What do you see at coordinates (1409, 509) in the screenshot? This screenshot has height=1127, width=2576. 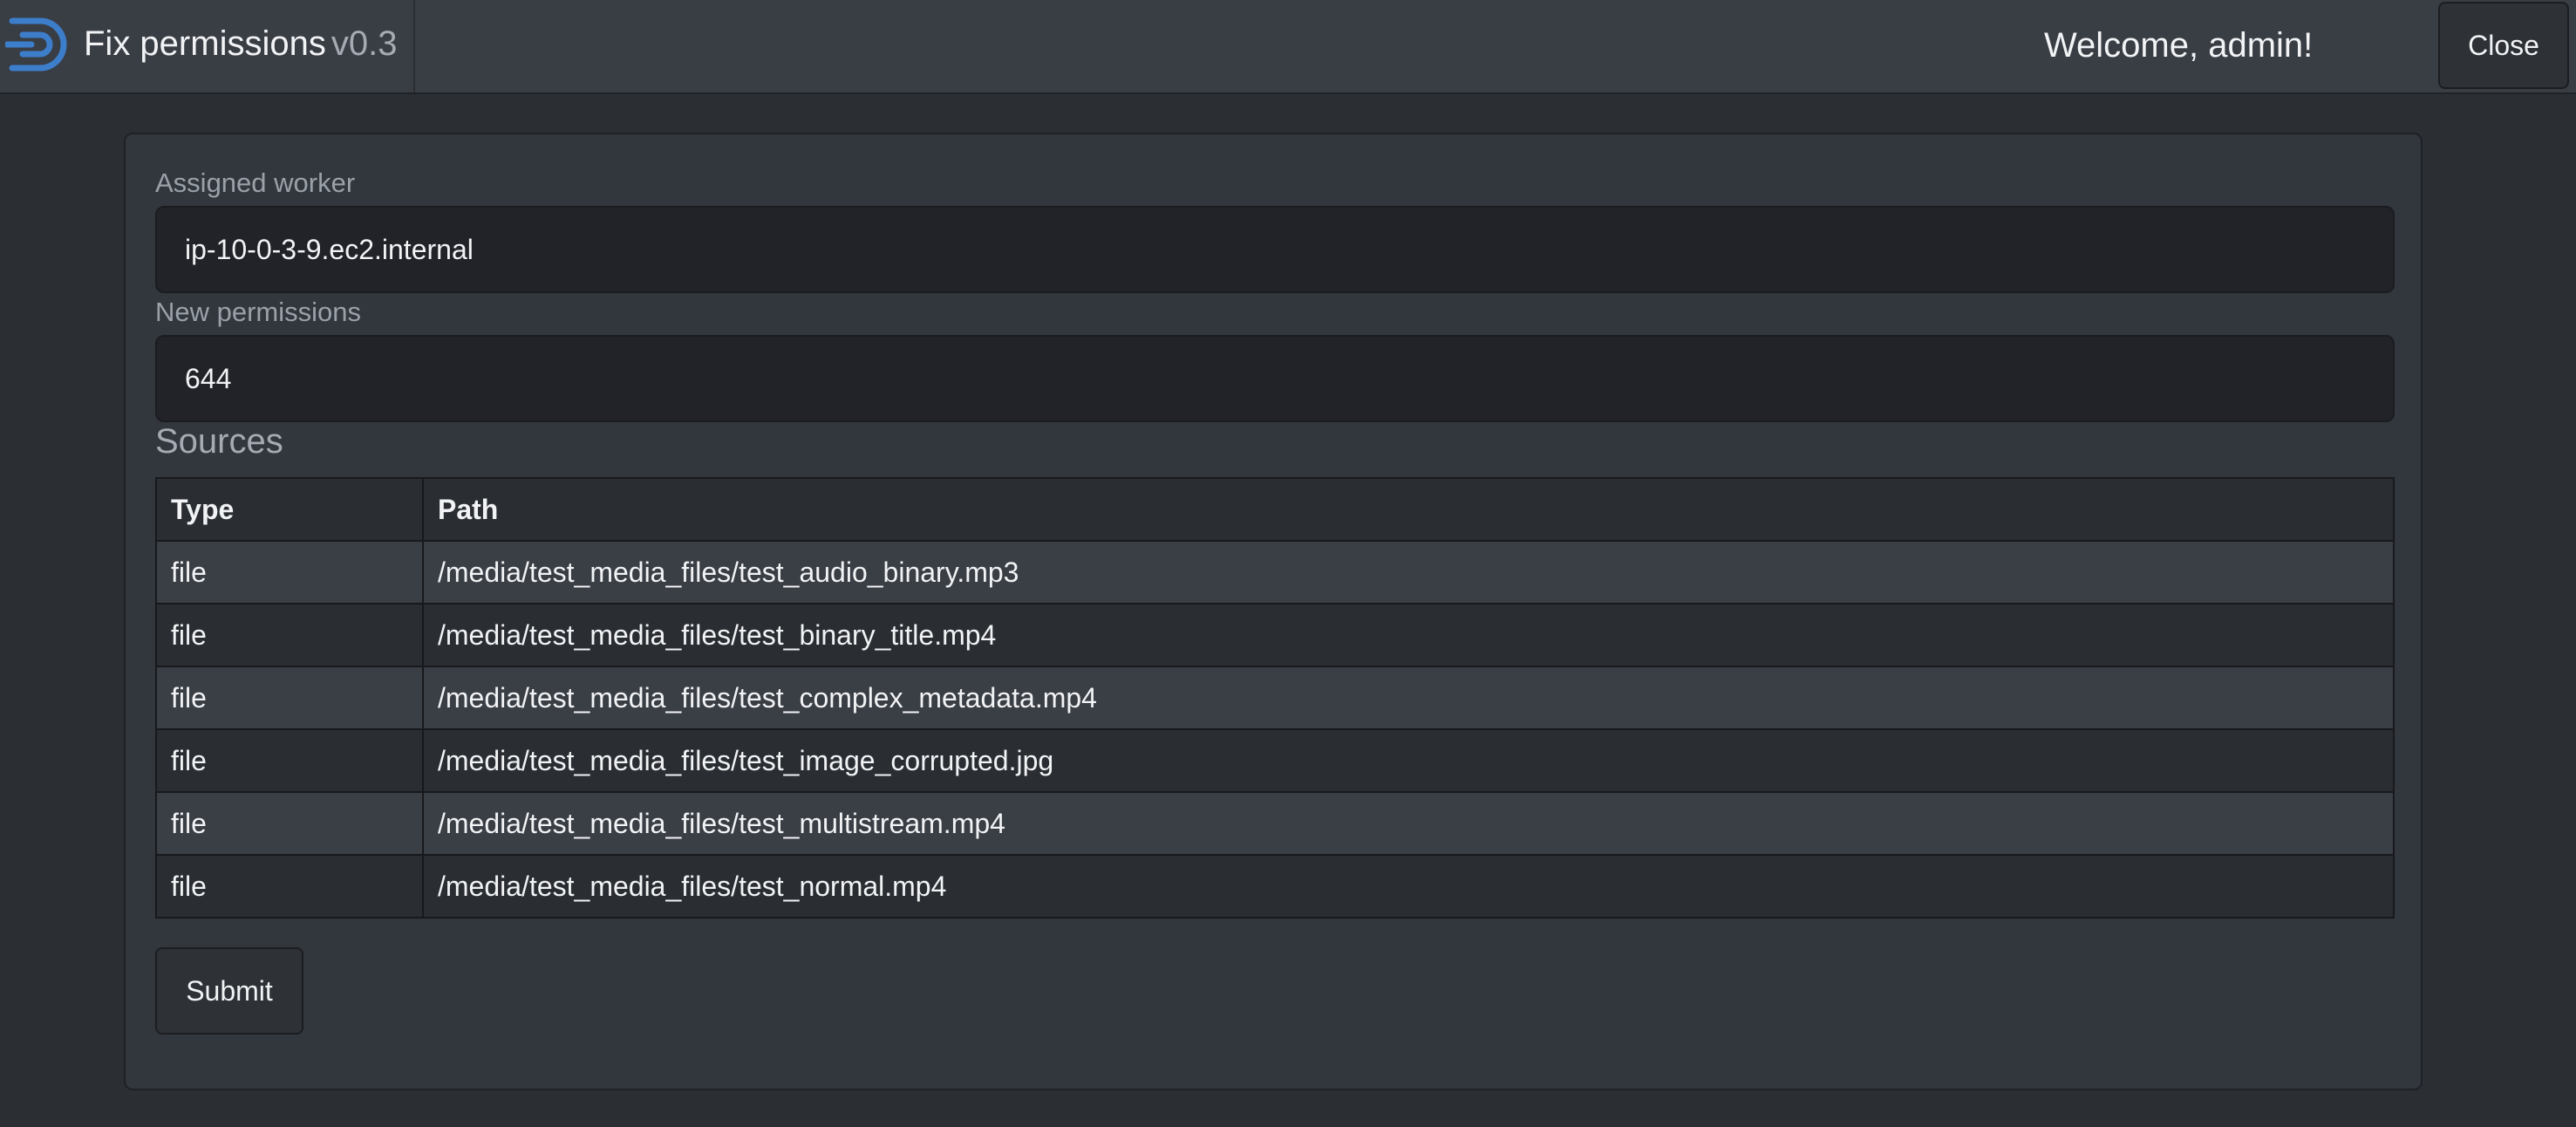 I see `column-header-path: Path` at bounding box center [1409, 509].